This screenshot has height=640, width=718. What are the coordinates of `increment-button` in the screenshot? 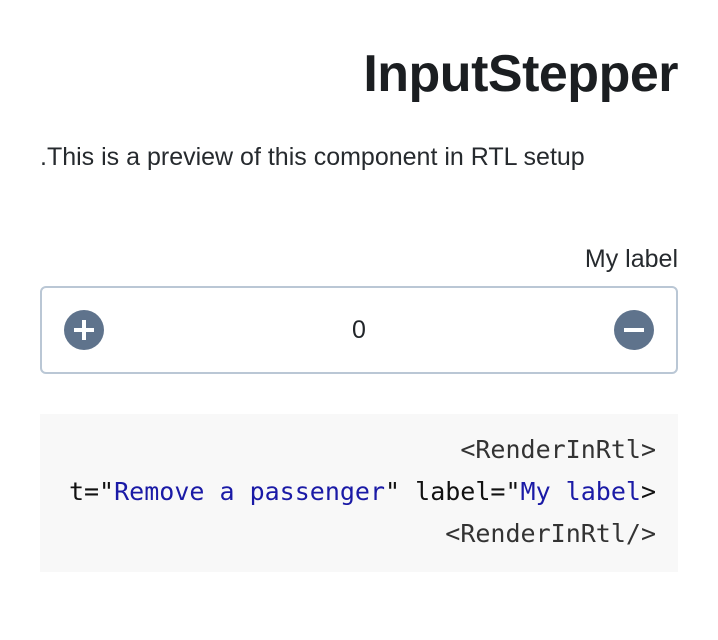 It's located at (84, 330).